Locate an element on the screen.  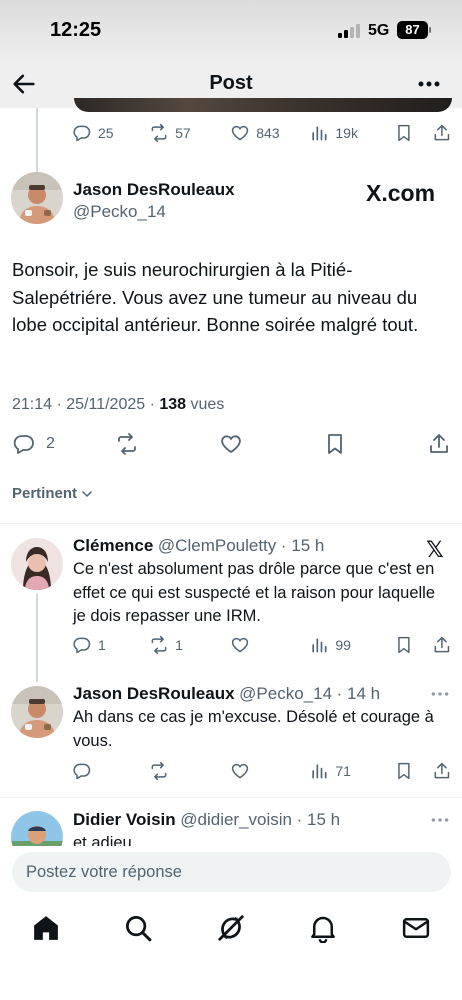
reply-header: Didier Voisin @didier_voisin · 15 h is located at coordinates (206, 820).